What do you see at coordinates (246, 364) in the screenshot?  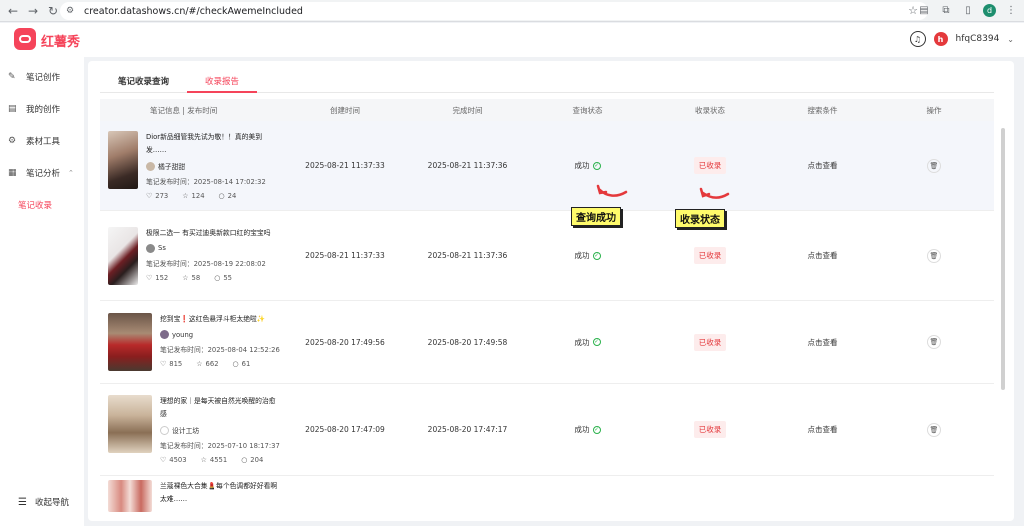 I see `comments-value: 61` at bounding box center [246, 364].